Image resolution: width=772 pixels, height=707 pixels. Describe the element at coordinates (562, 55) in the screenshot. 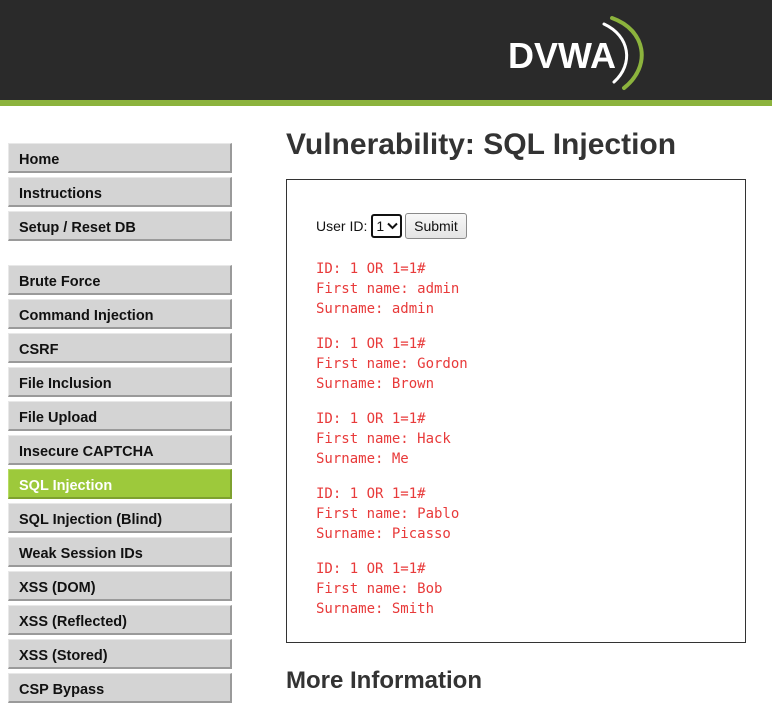

I see `logo-text: DVWA` at that location.